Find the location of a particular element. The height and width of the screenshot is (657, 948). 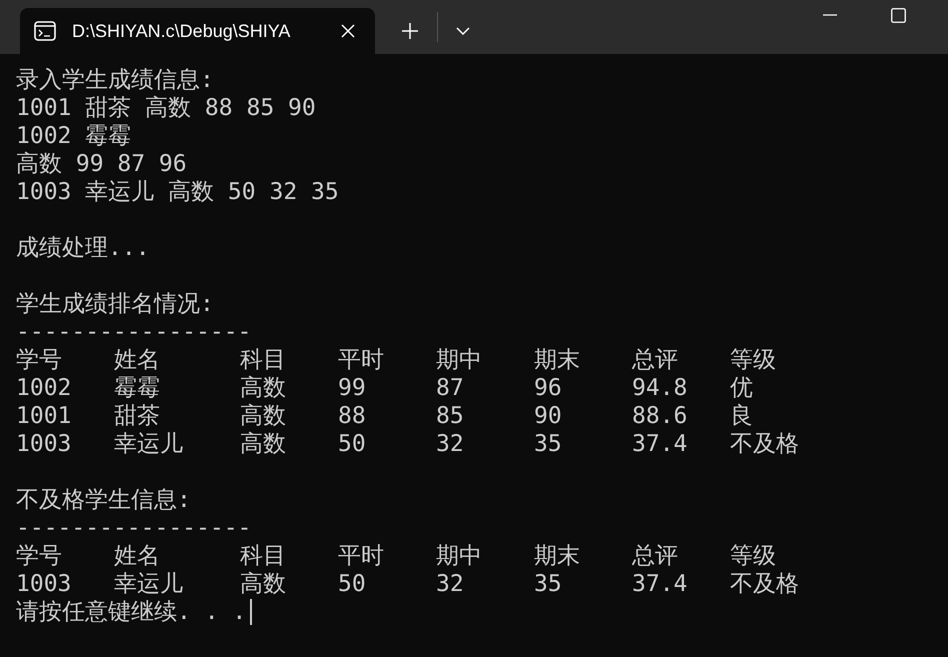

console-line: 1001 甜茶 高数 88 85 90 is located at coordinates (166, 108).